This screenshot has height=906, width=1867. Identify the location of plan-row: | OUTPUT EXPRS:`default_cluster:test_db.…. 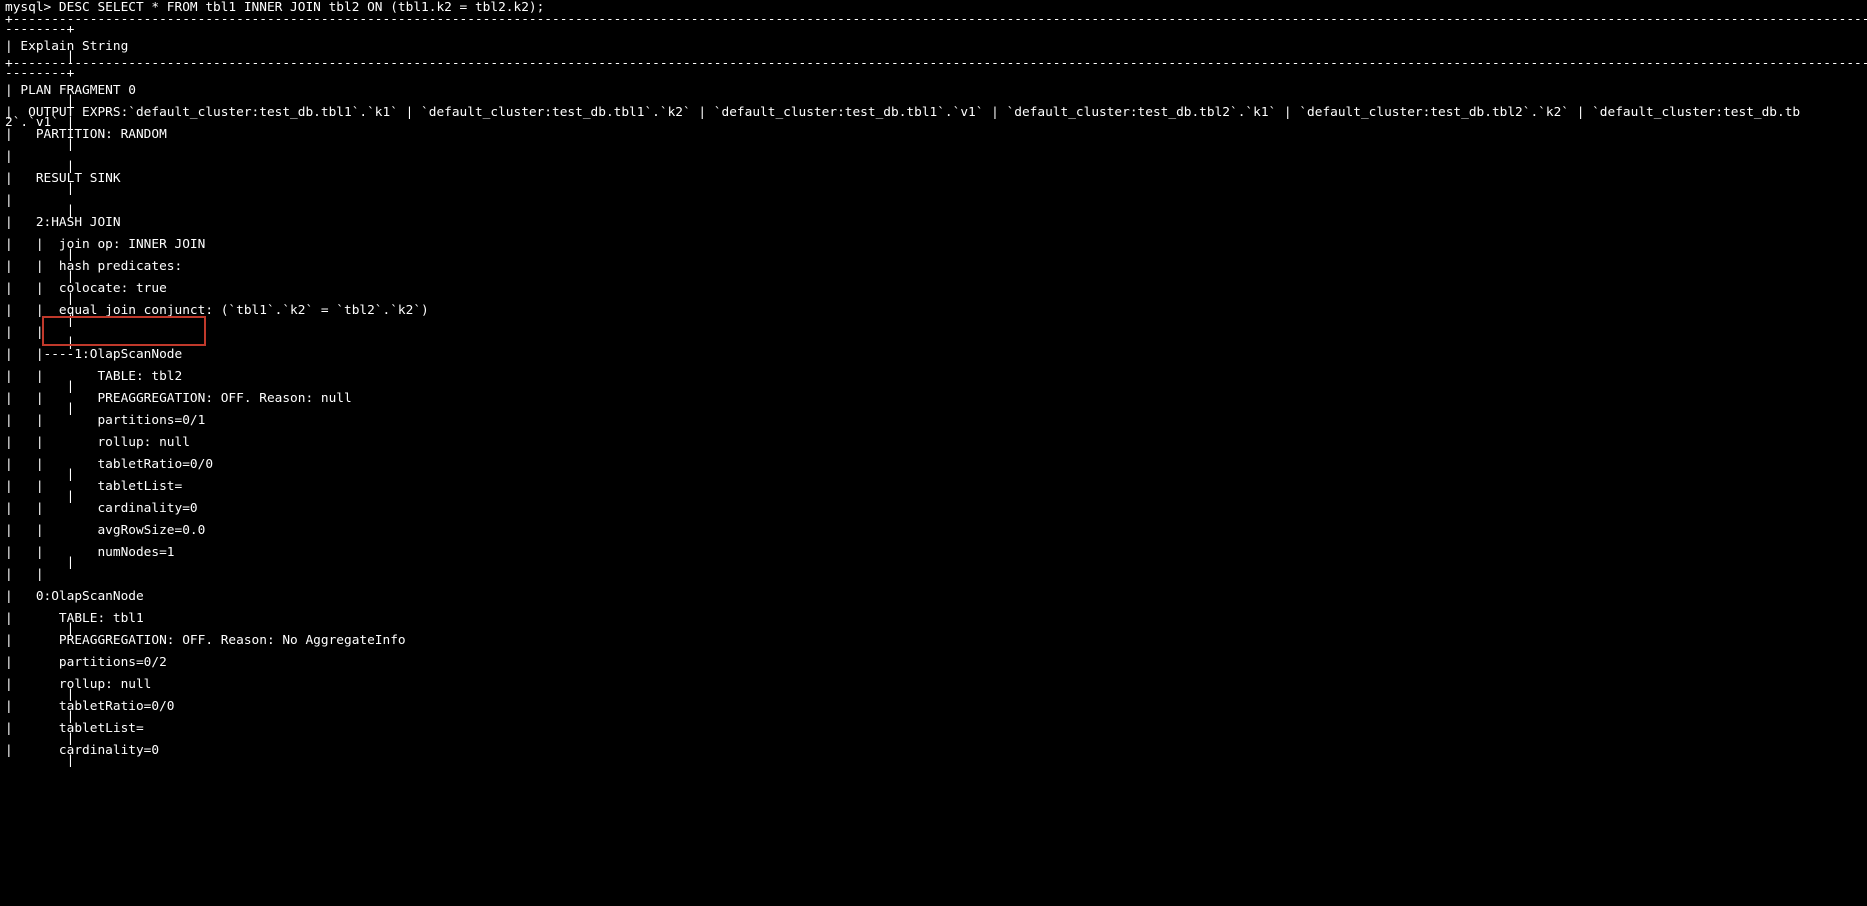
(903, 112).